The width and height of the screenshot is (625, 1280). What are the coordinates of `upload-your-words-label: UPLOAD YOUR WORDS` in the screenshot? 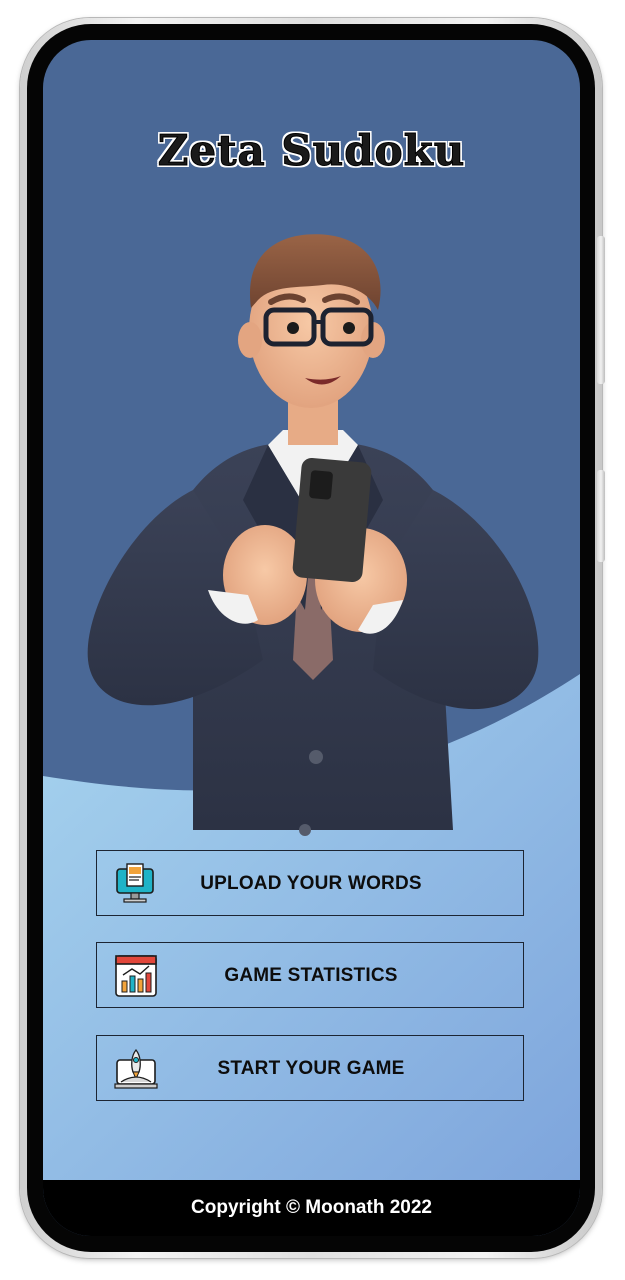 It's located at (311, 883).